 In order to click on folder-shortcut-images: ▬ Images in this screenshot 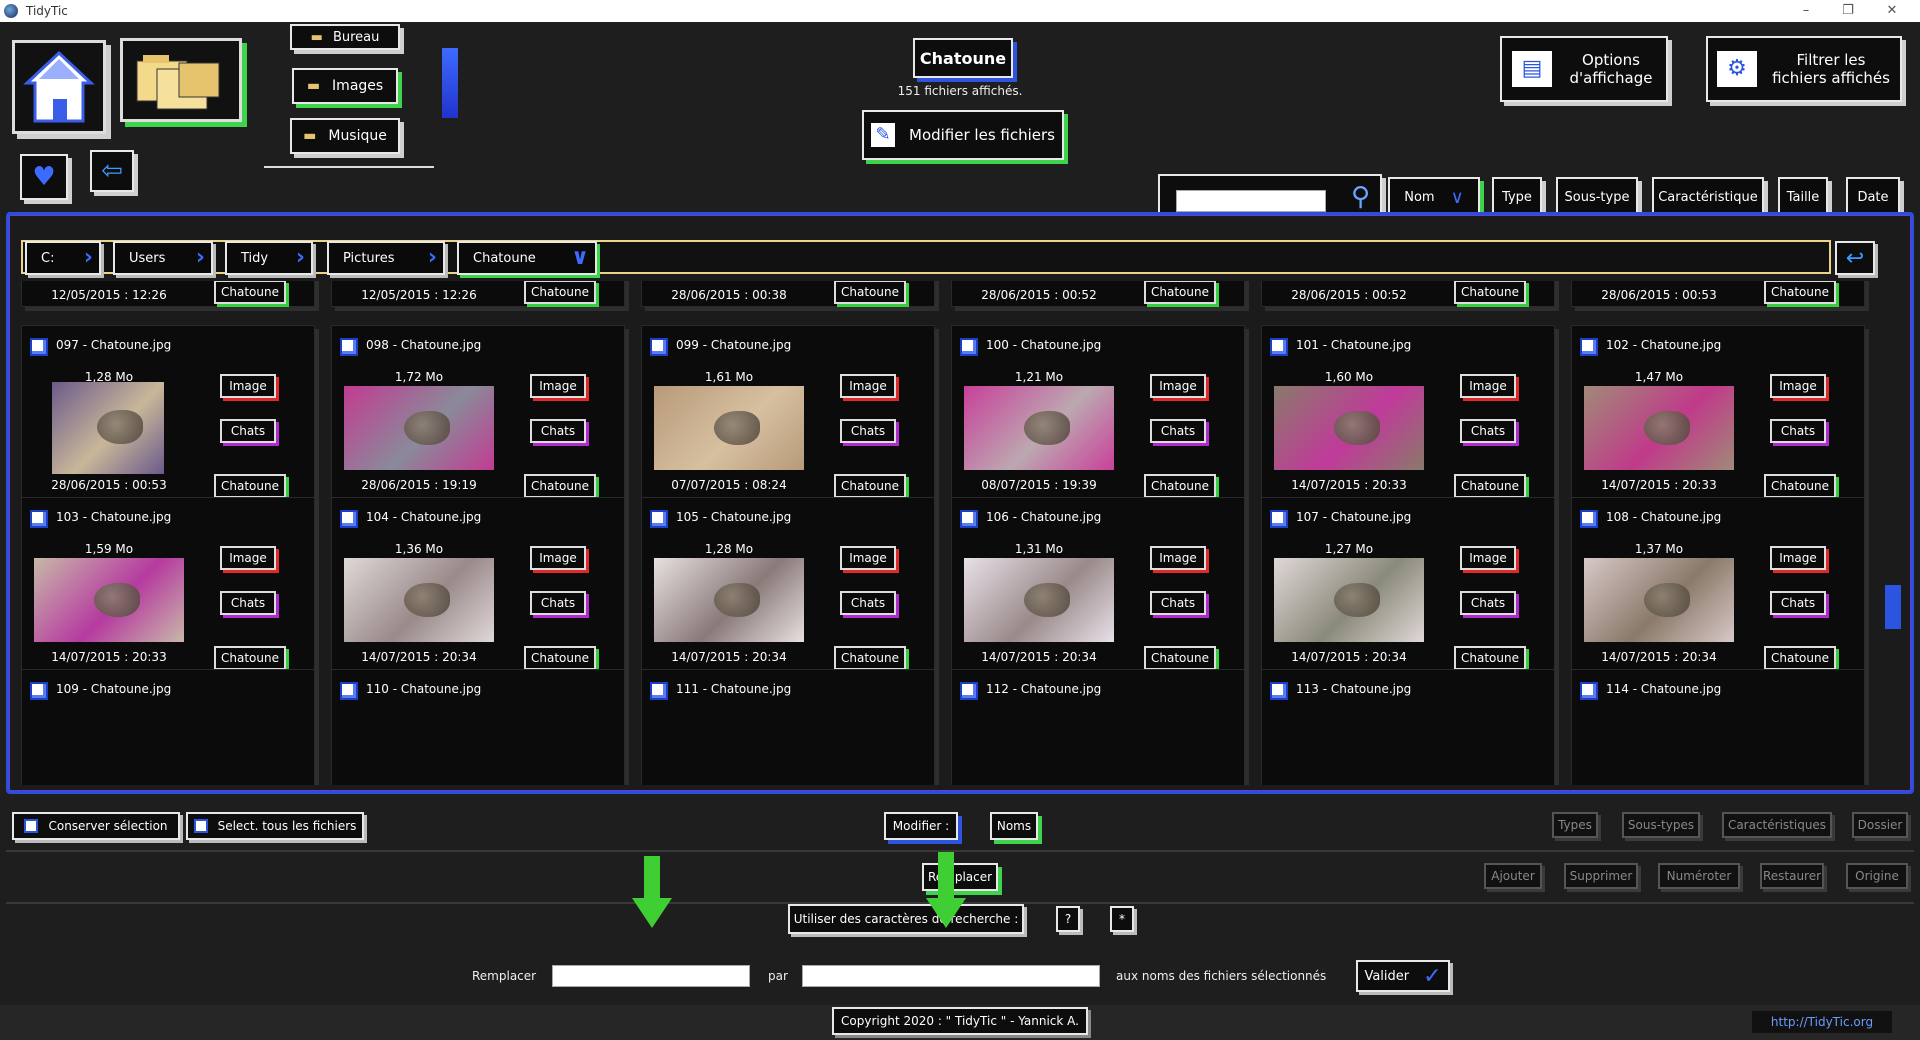, I will do `click(345, 86)`.